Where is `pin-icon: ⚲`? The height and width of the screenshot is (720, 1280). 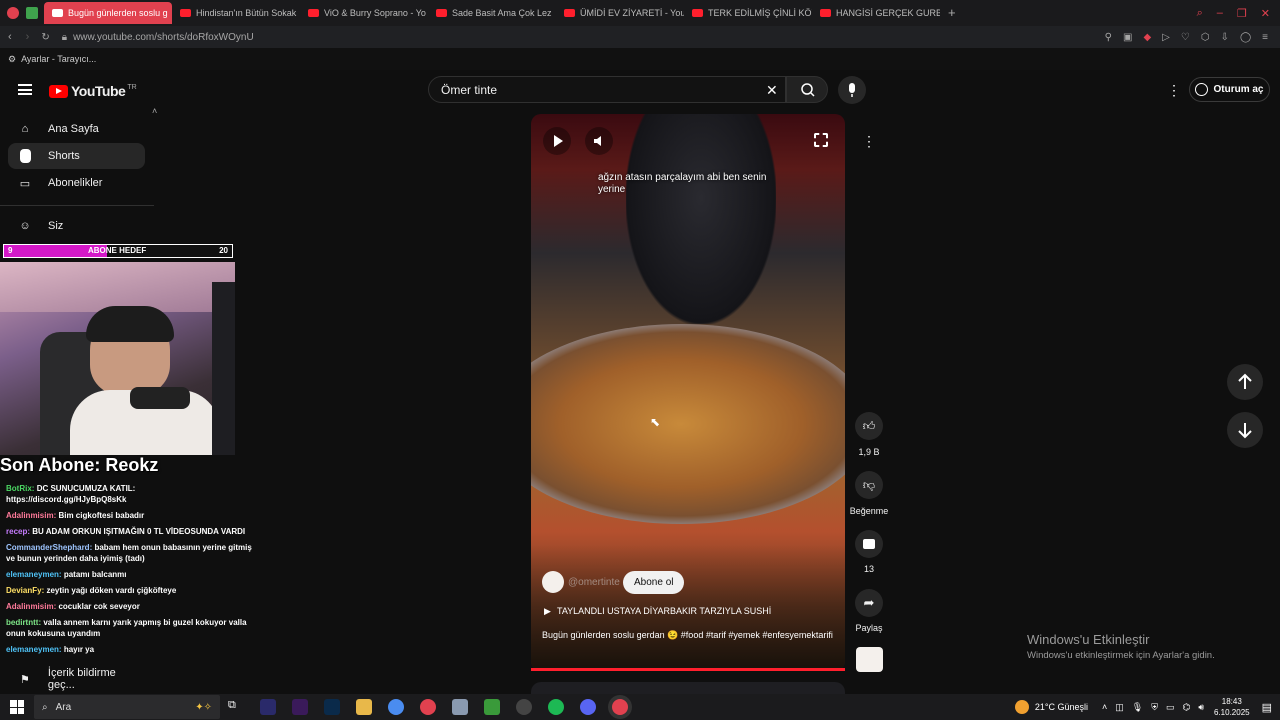
pin-icon: ⚲ is located at coordinates (1108, 37).